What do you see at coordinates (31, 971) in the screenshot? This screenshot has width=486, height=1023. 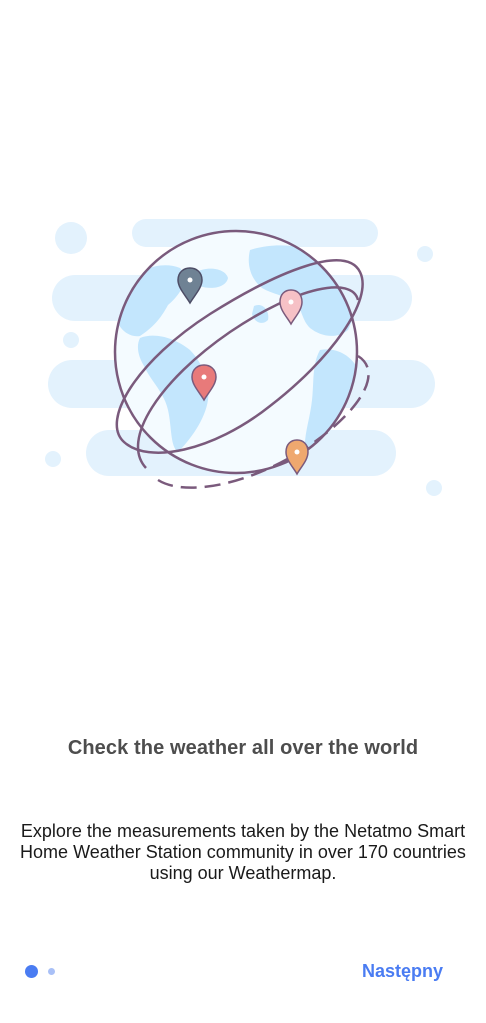 I see `page-dot-active` at bounding box center [31, 971].